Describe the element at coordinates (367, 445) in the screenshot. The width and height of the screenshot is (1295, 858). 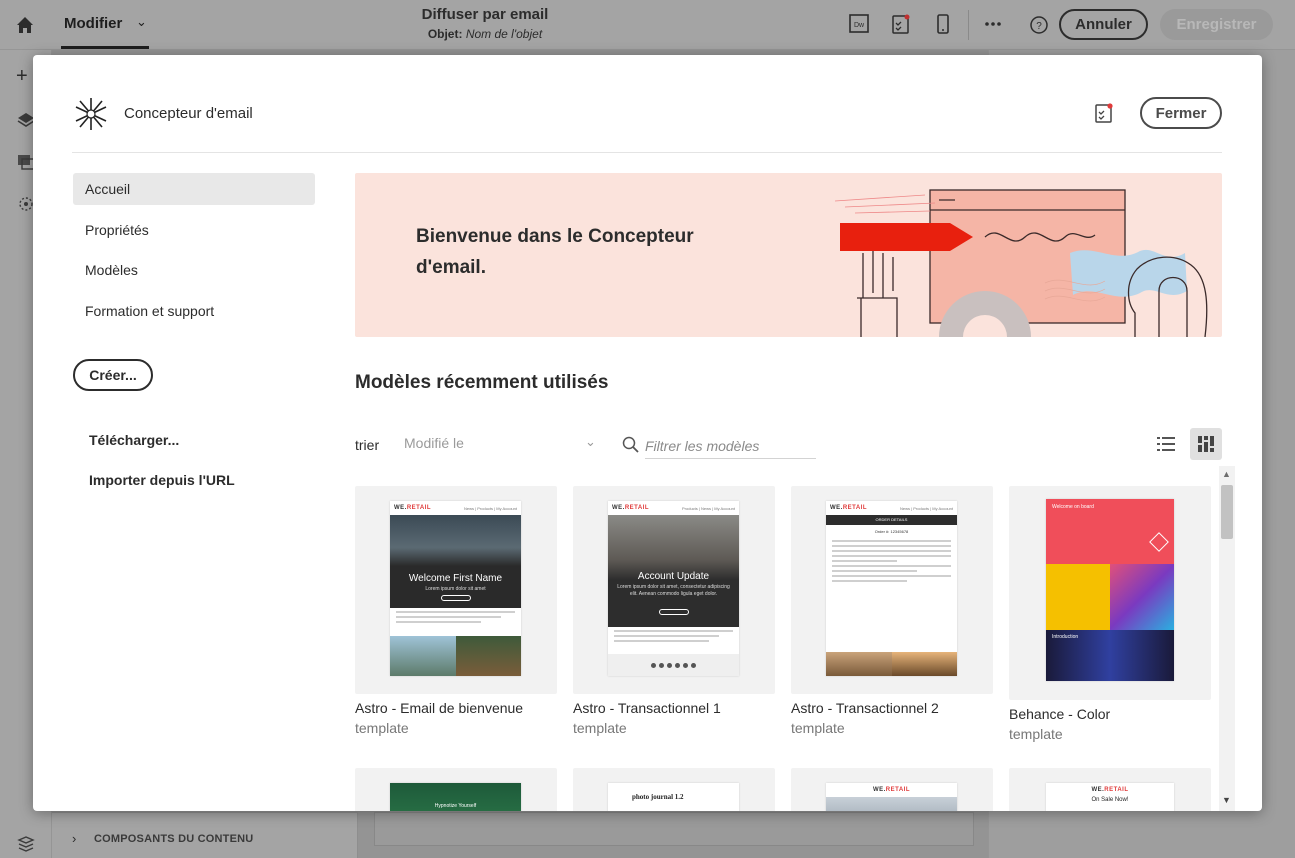
I see `sort-label: trier` at that location.